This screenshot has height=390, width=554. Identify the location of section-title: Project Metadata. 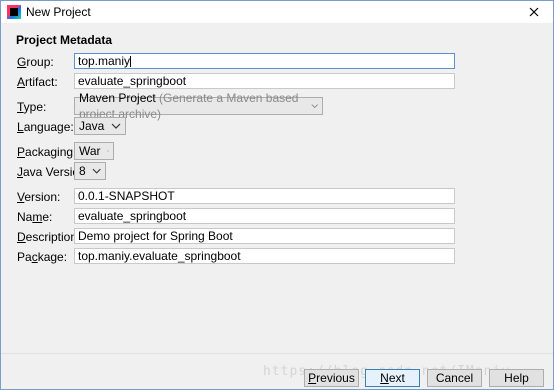
(64, 40).